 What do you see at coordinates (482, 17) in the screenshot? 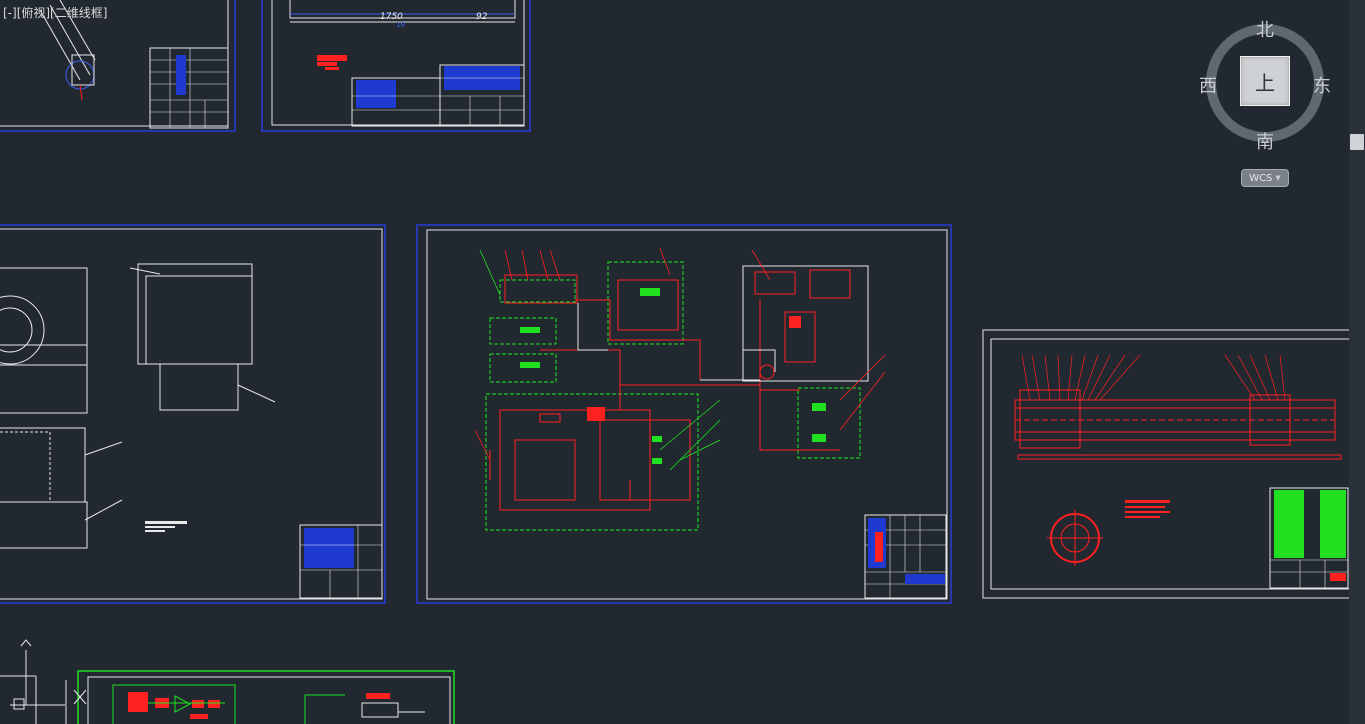
I see `dimension-text: 92` at bounding box center [482, 17].